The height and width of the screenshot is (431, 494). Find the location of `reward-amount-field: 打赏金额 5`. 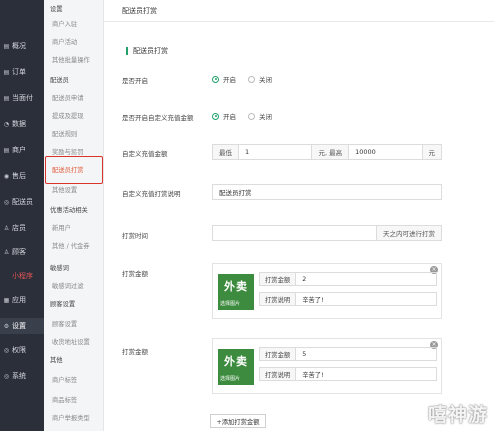

reward-amount-field: 打赏金额 5 is located at coordinates (348, 354).